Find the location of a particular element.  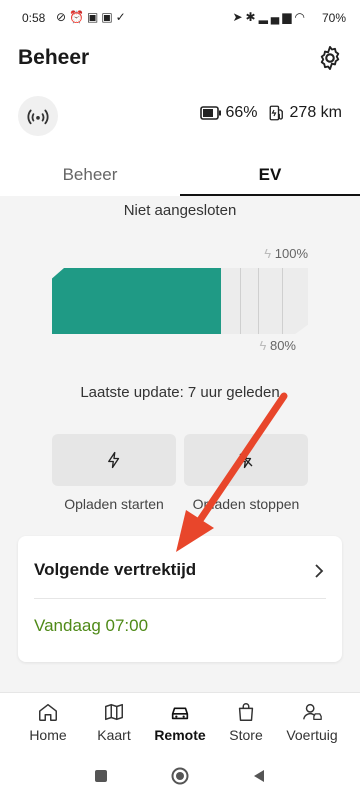

lightning-icon is located at coordinates (114, 460).